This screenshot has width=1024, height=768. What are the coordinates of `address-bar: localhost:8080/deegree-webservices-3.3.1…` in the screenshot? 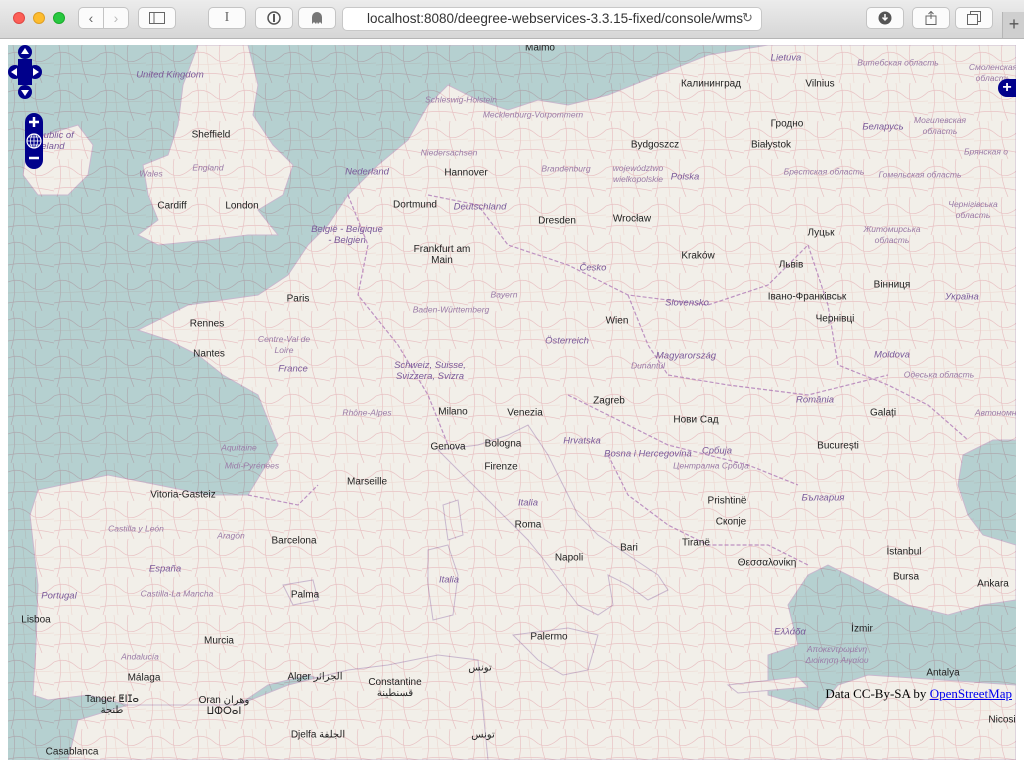 It's located at (552, 19).